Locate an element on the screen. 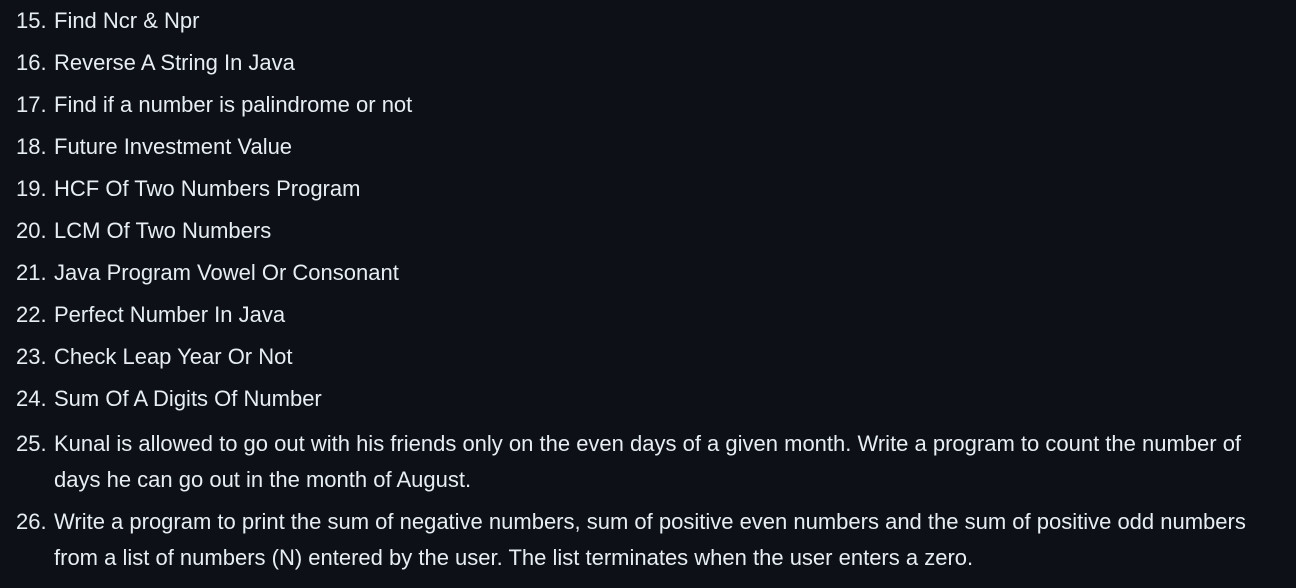 The width and height of the screenshot is (1296, 588). list-item: 16. Reverse A String In Java is located at coordinates (646, 63).